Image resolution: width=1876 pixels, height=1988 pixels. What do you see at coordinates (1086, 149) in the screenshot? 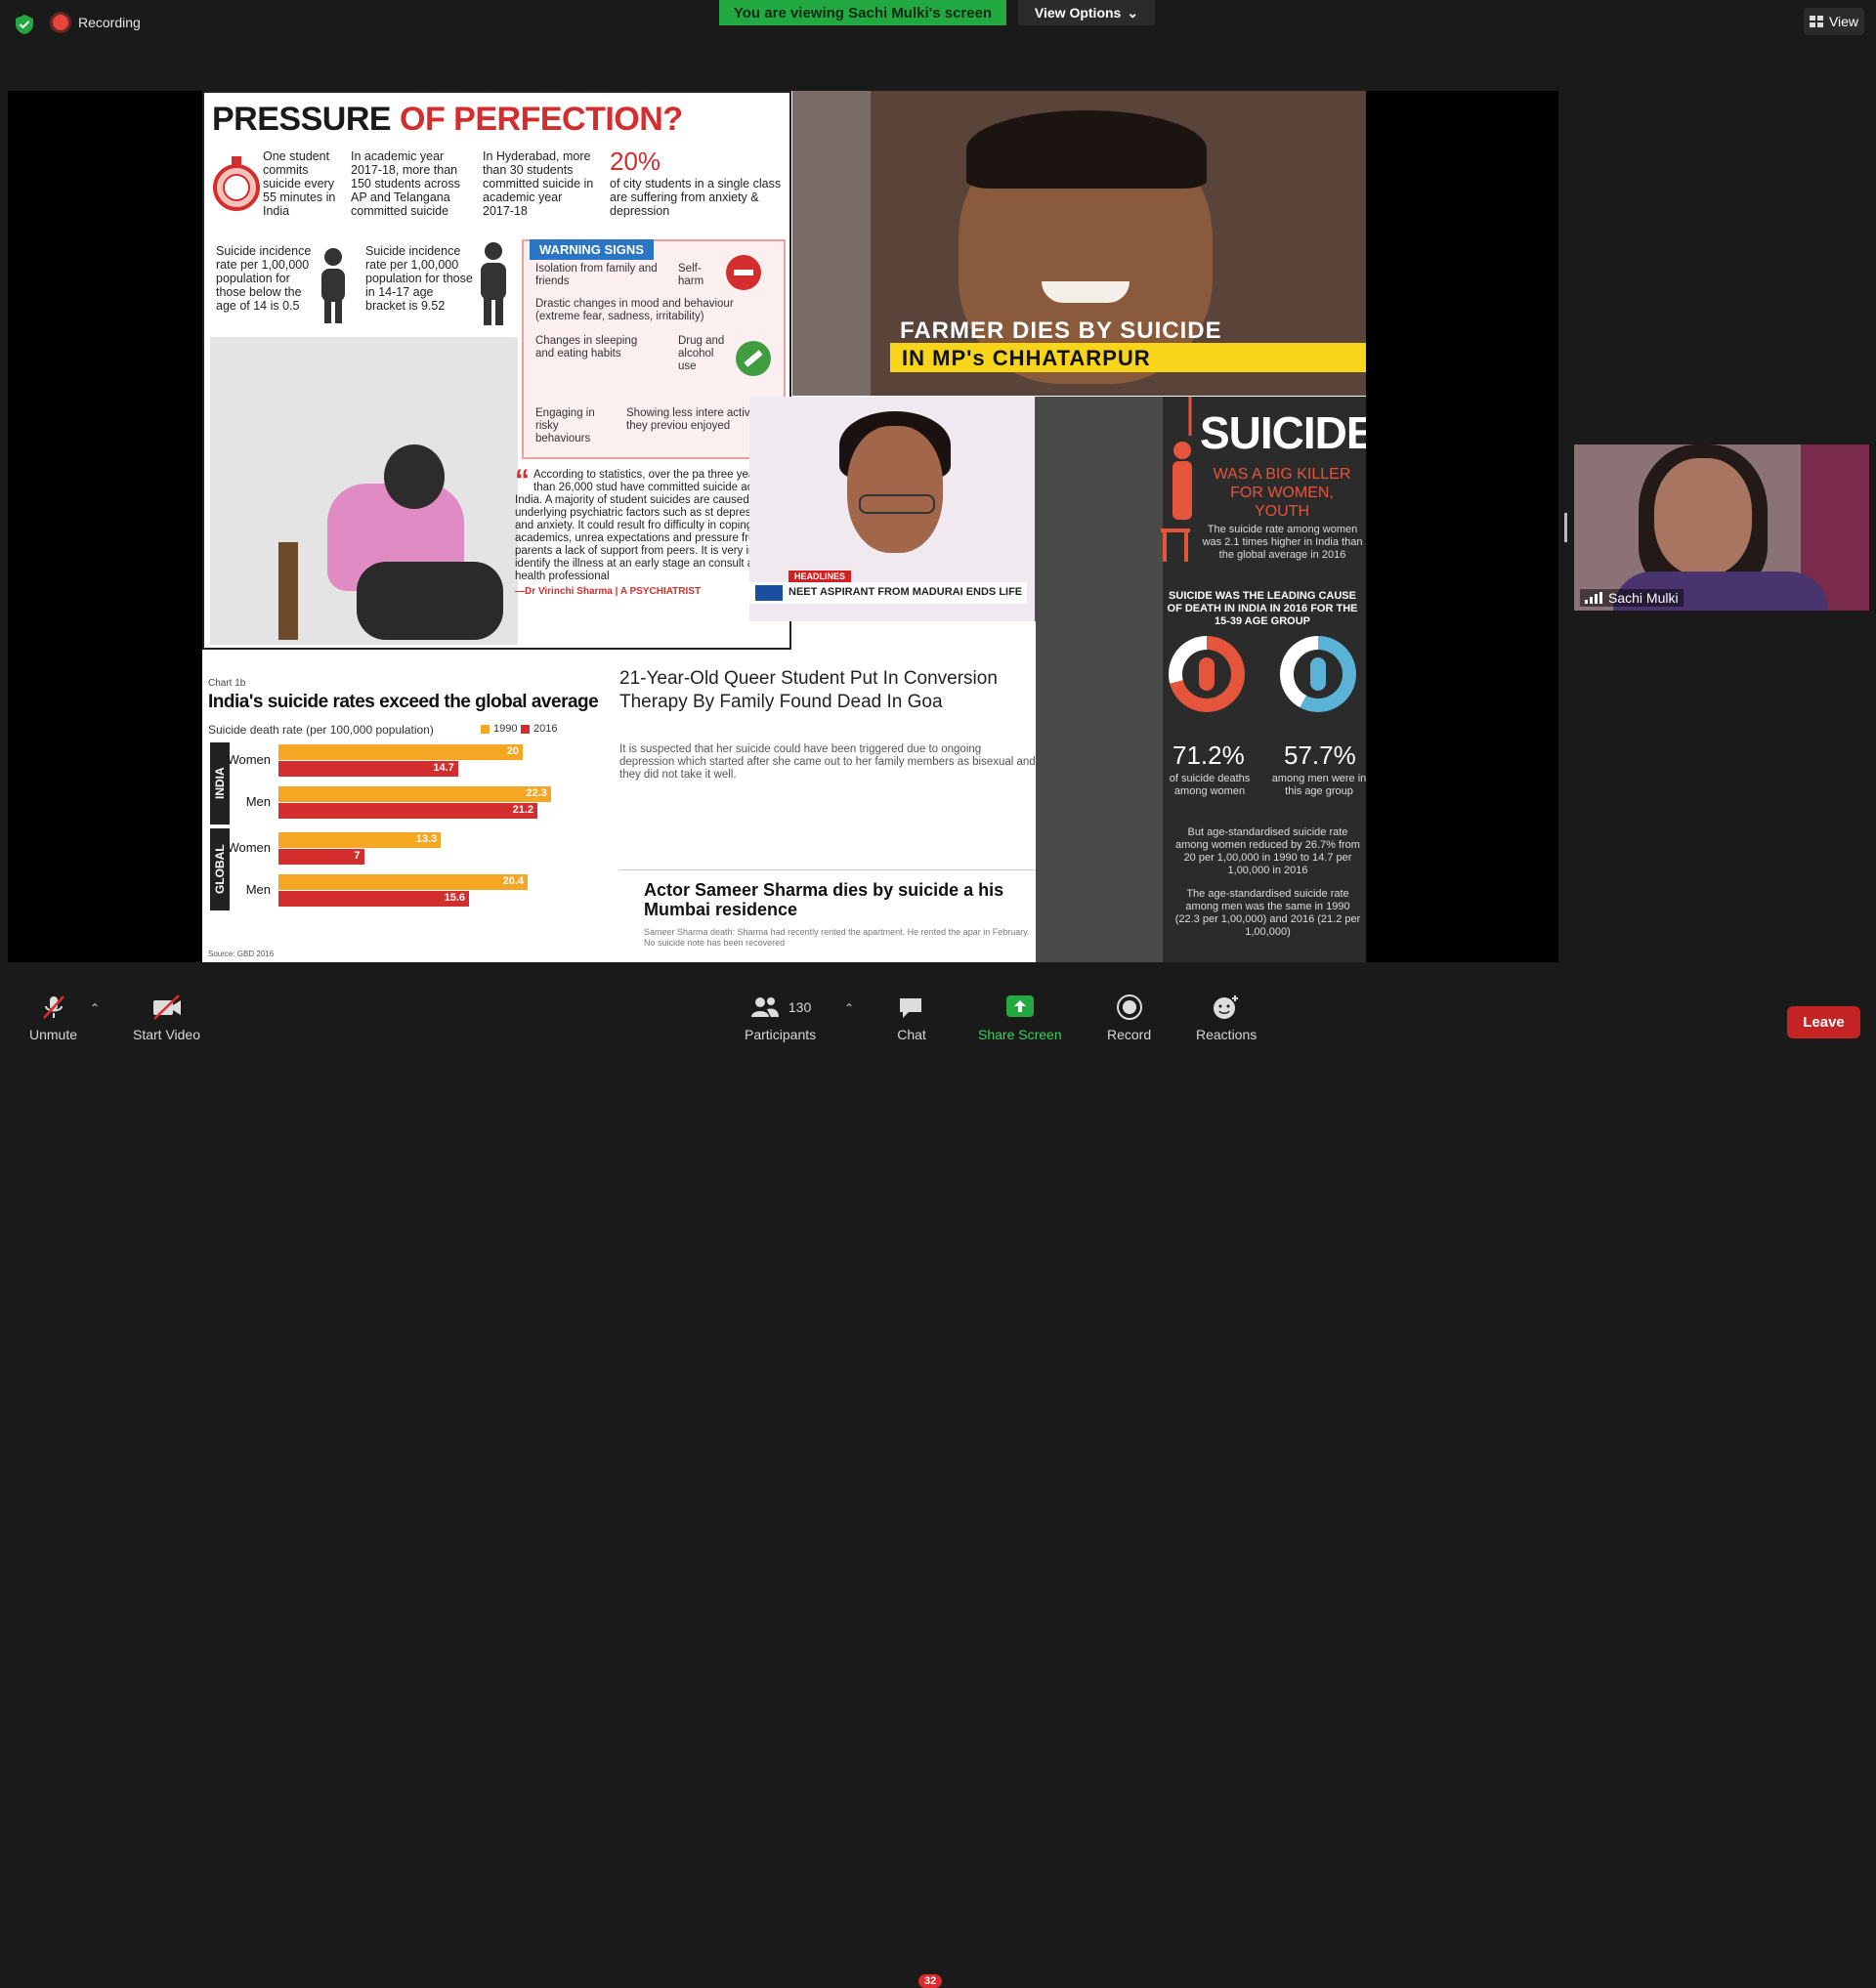
I see `farmer-hair-shape` at bounding box center [1086, 149].